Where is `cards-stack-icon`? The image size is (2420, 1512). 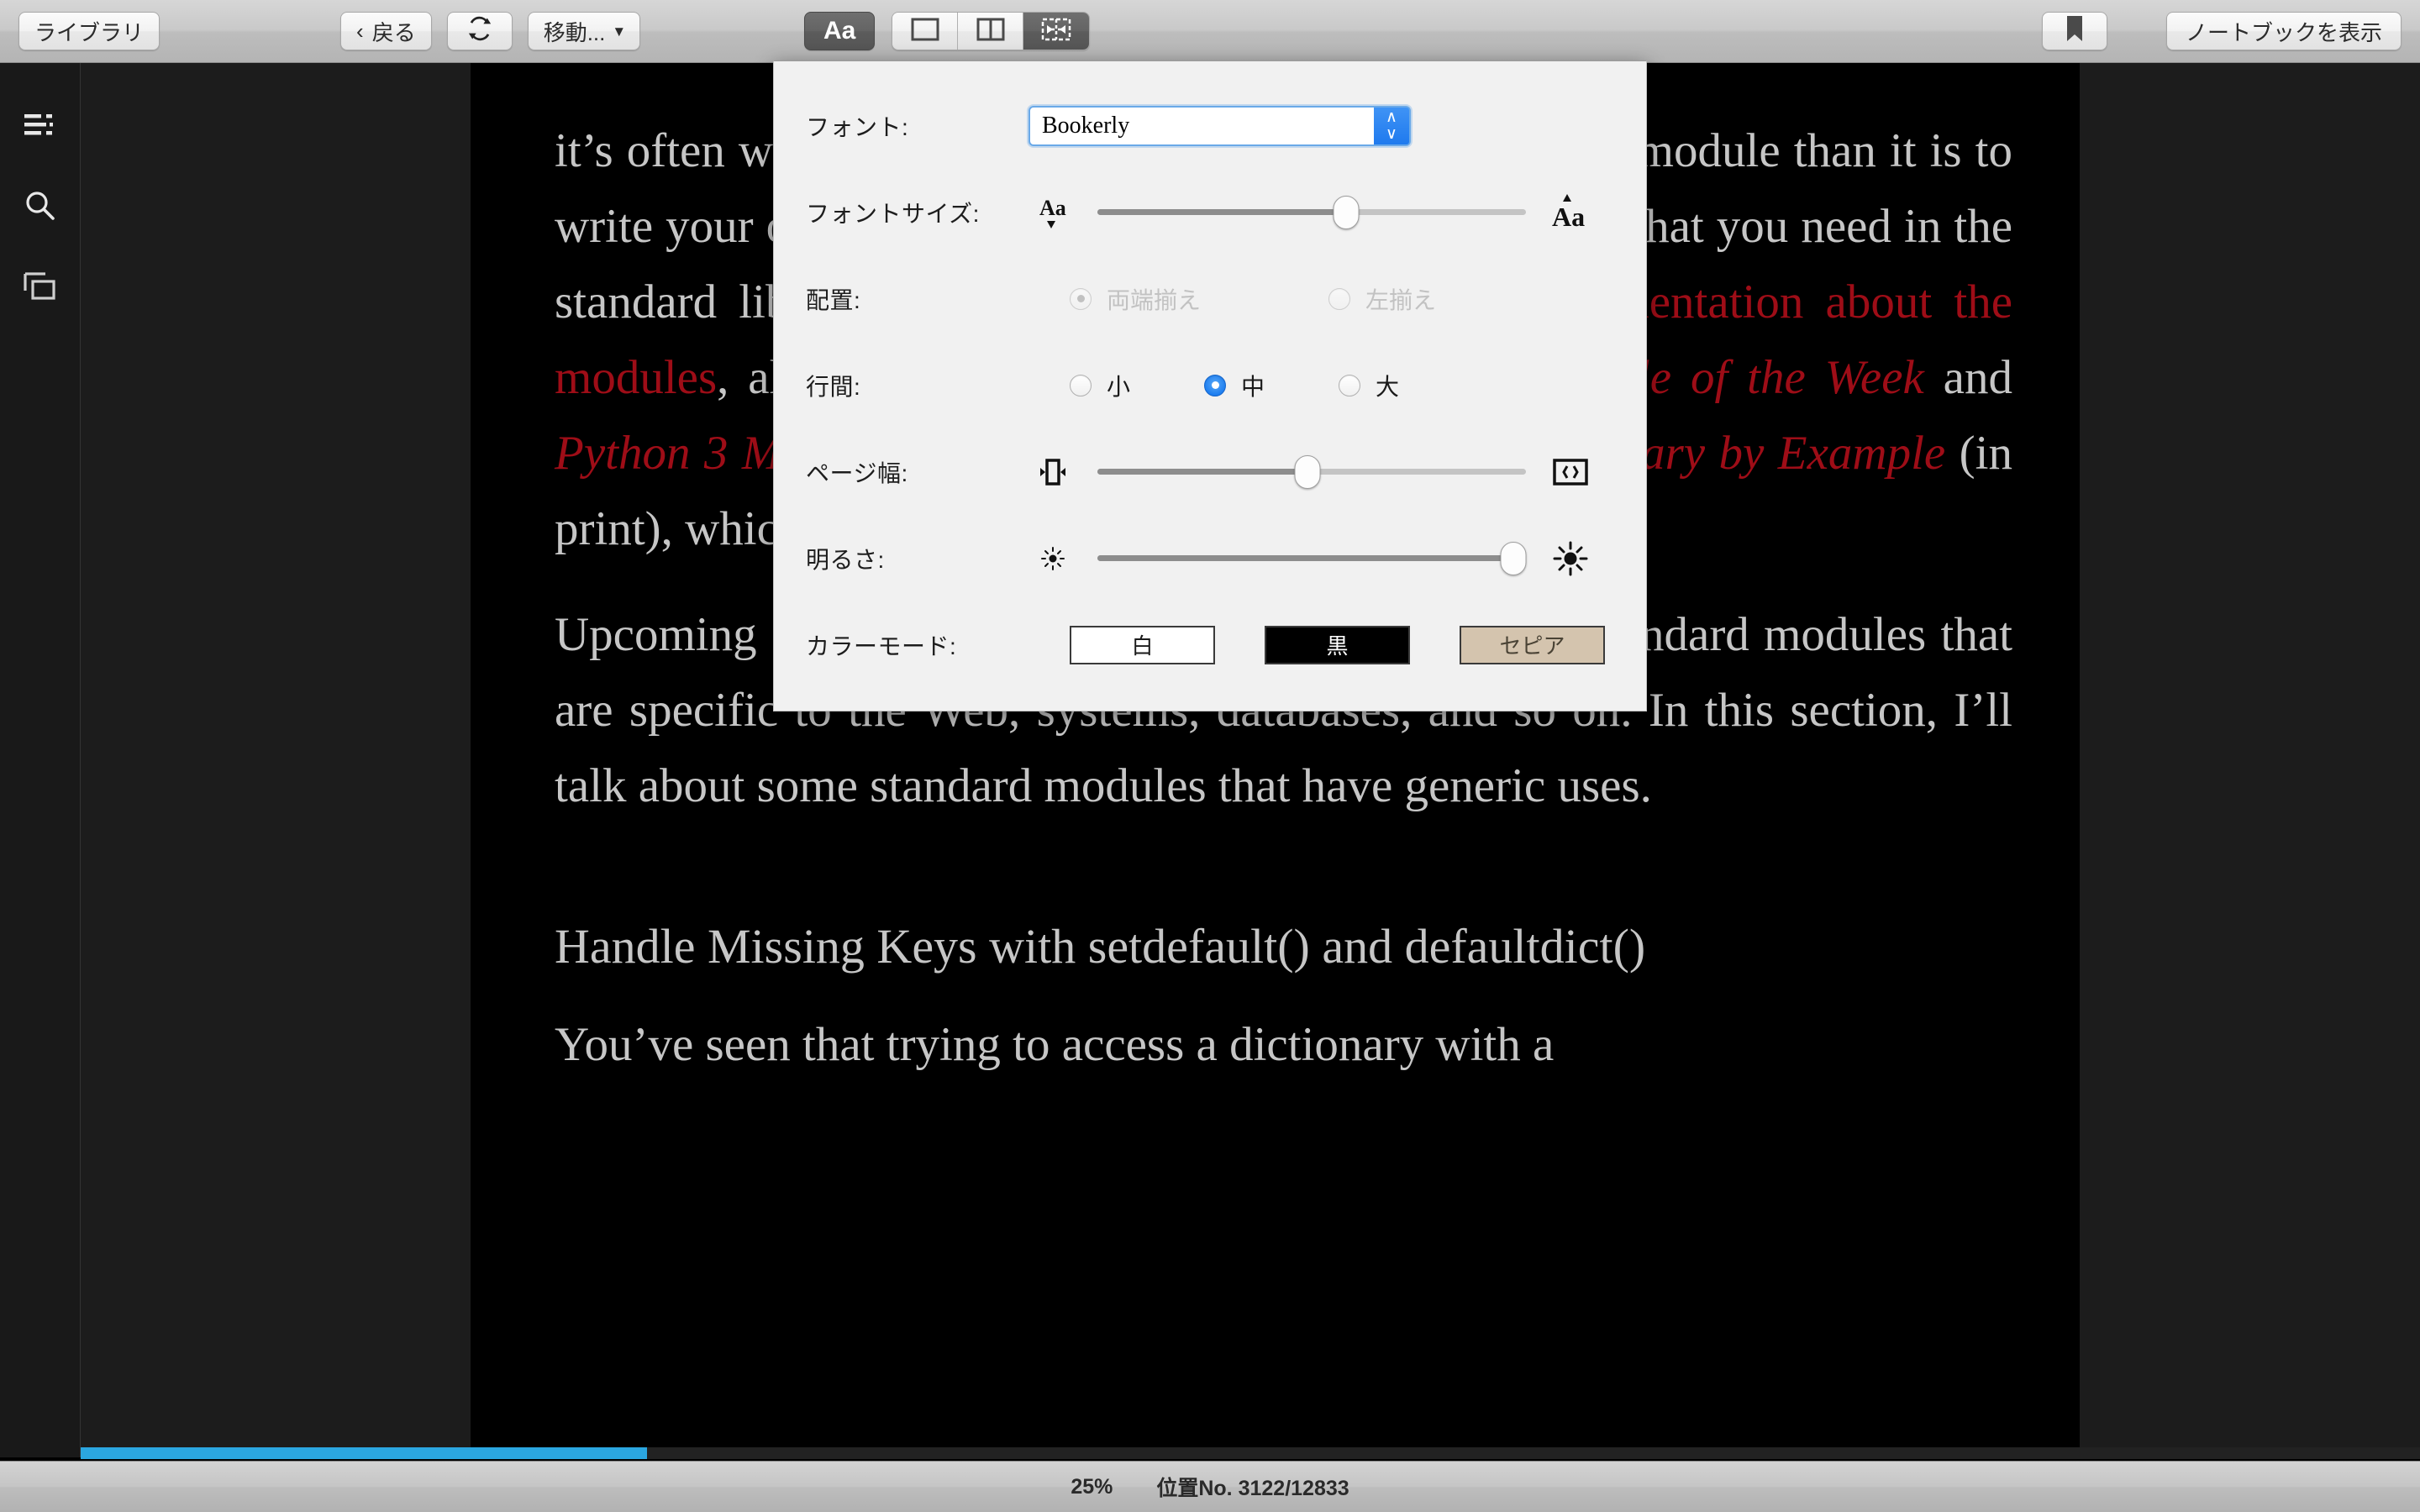 cards-stack-icon is located at coordinates (40, 288).